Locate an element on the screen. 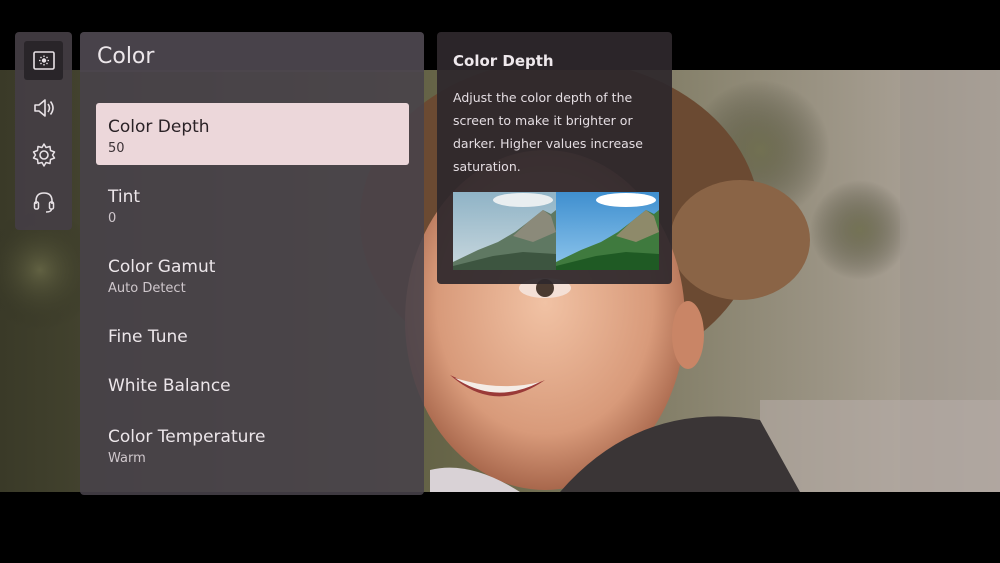  menu-item-value: Warm is located at coordinates (127, 458).